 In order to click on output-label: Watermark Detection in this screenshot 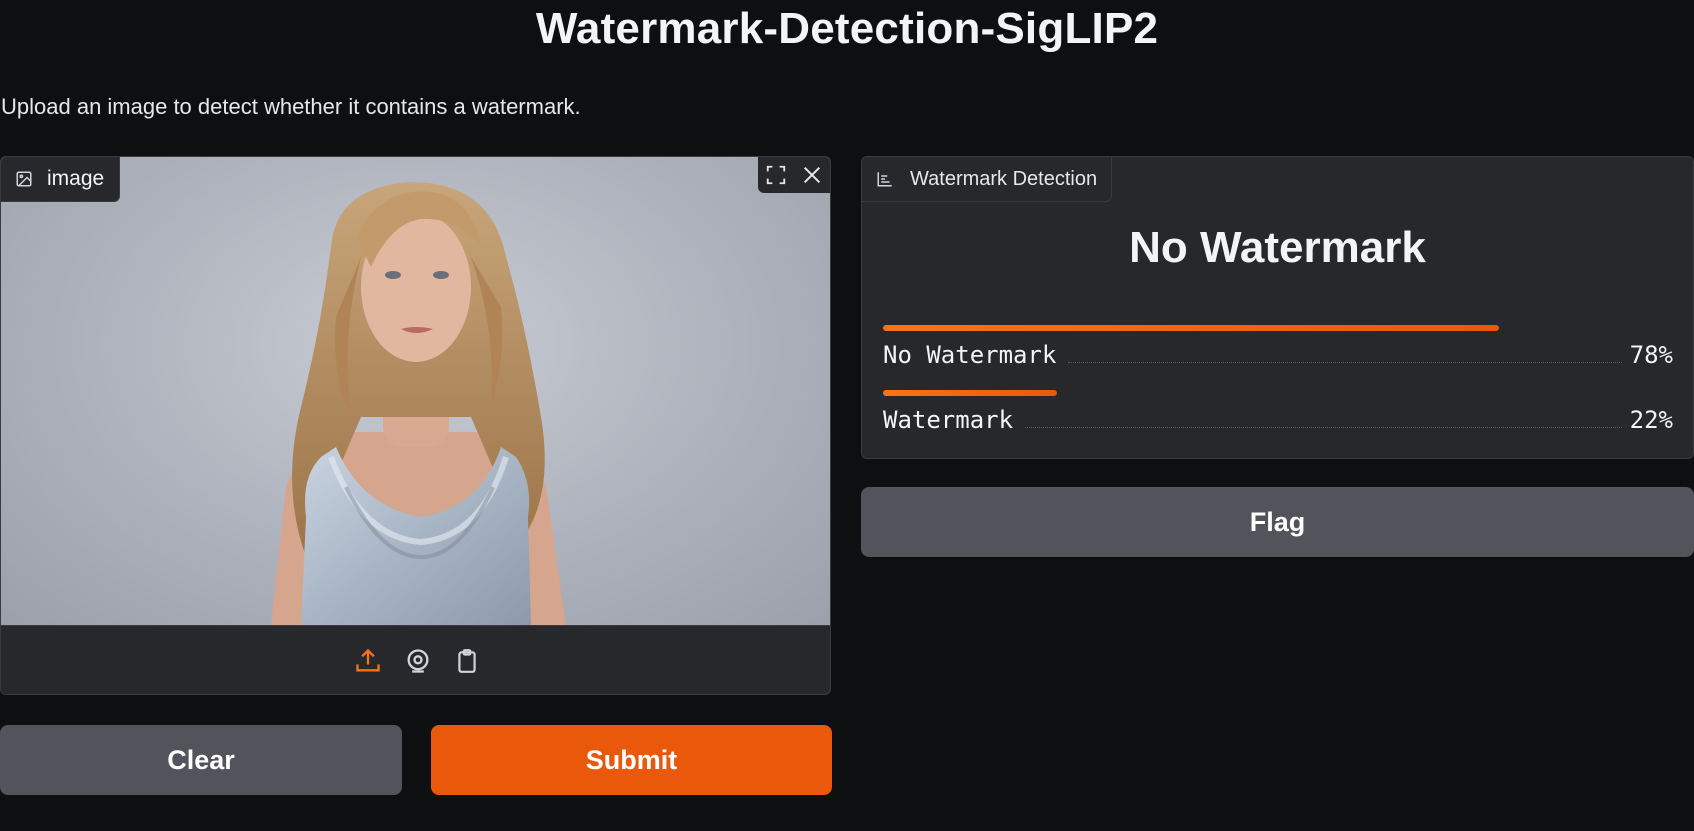, I will do `click(987, 179)`.